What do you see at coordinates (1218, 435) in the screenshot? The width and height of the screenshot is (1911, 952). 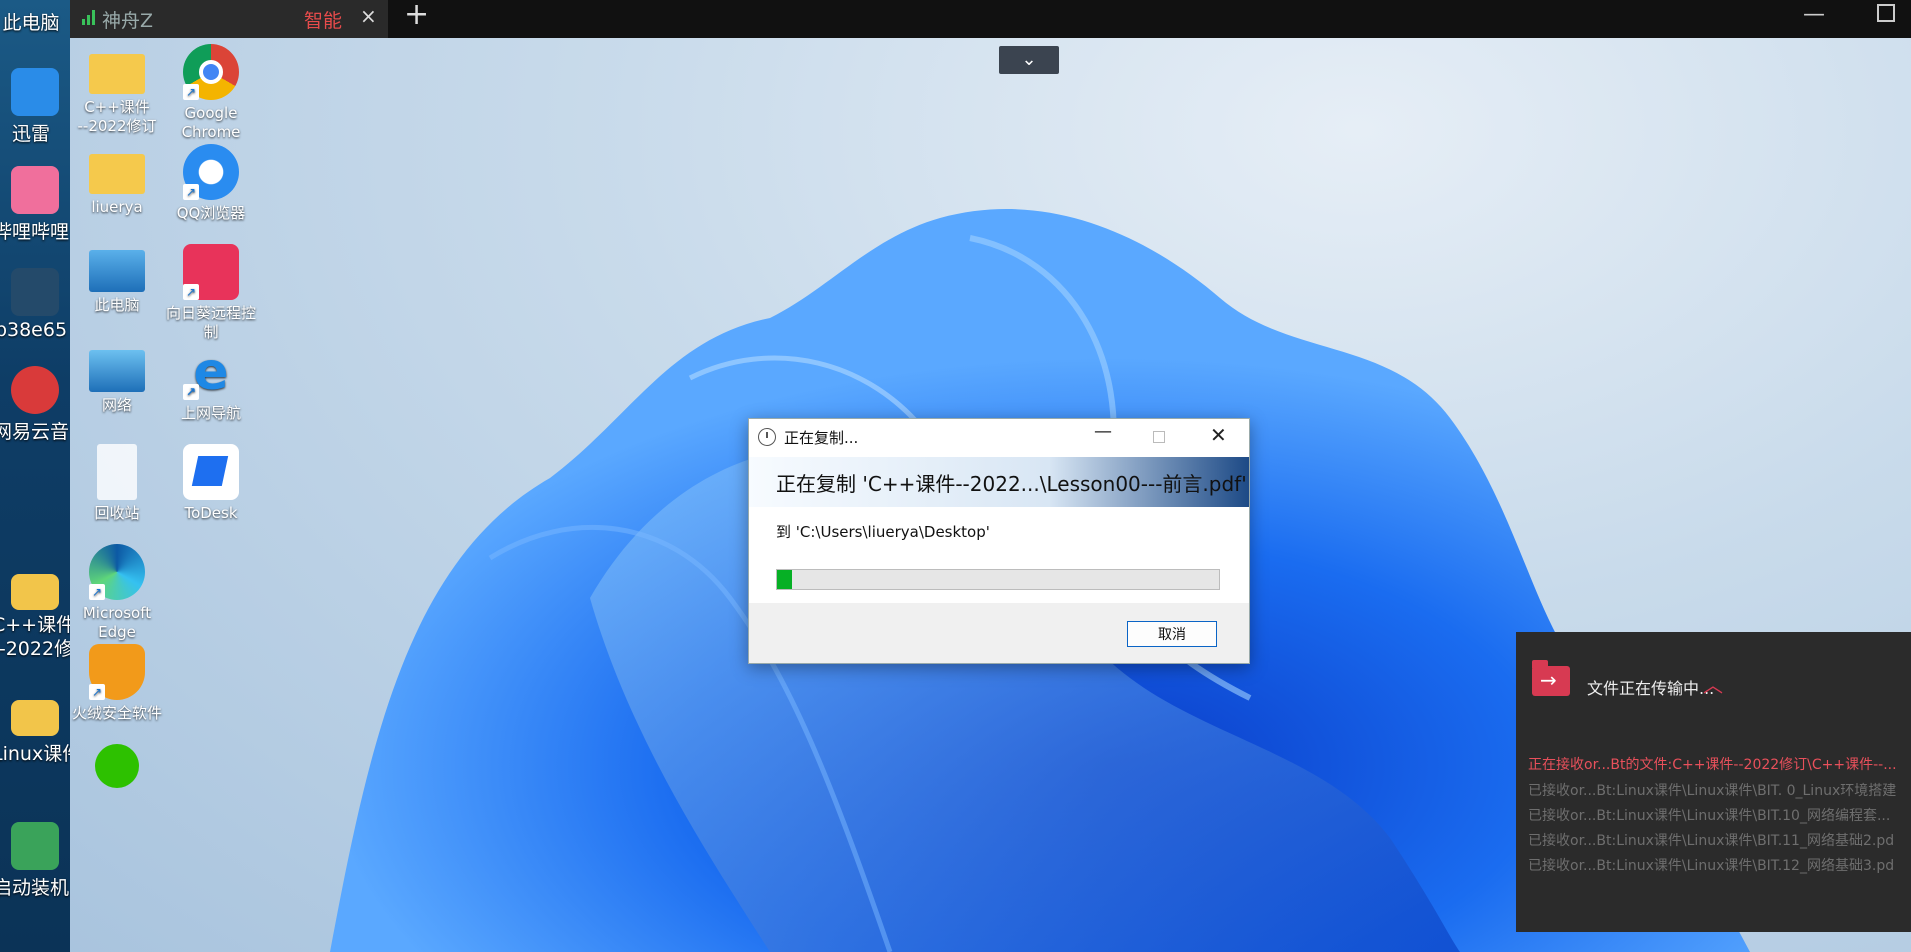 I see `dialog-close-button: ✕` at bounding box center [1218, 435].